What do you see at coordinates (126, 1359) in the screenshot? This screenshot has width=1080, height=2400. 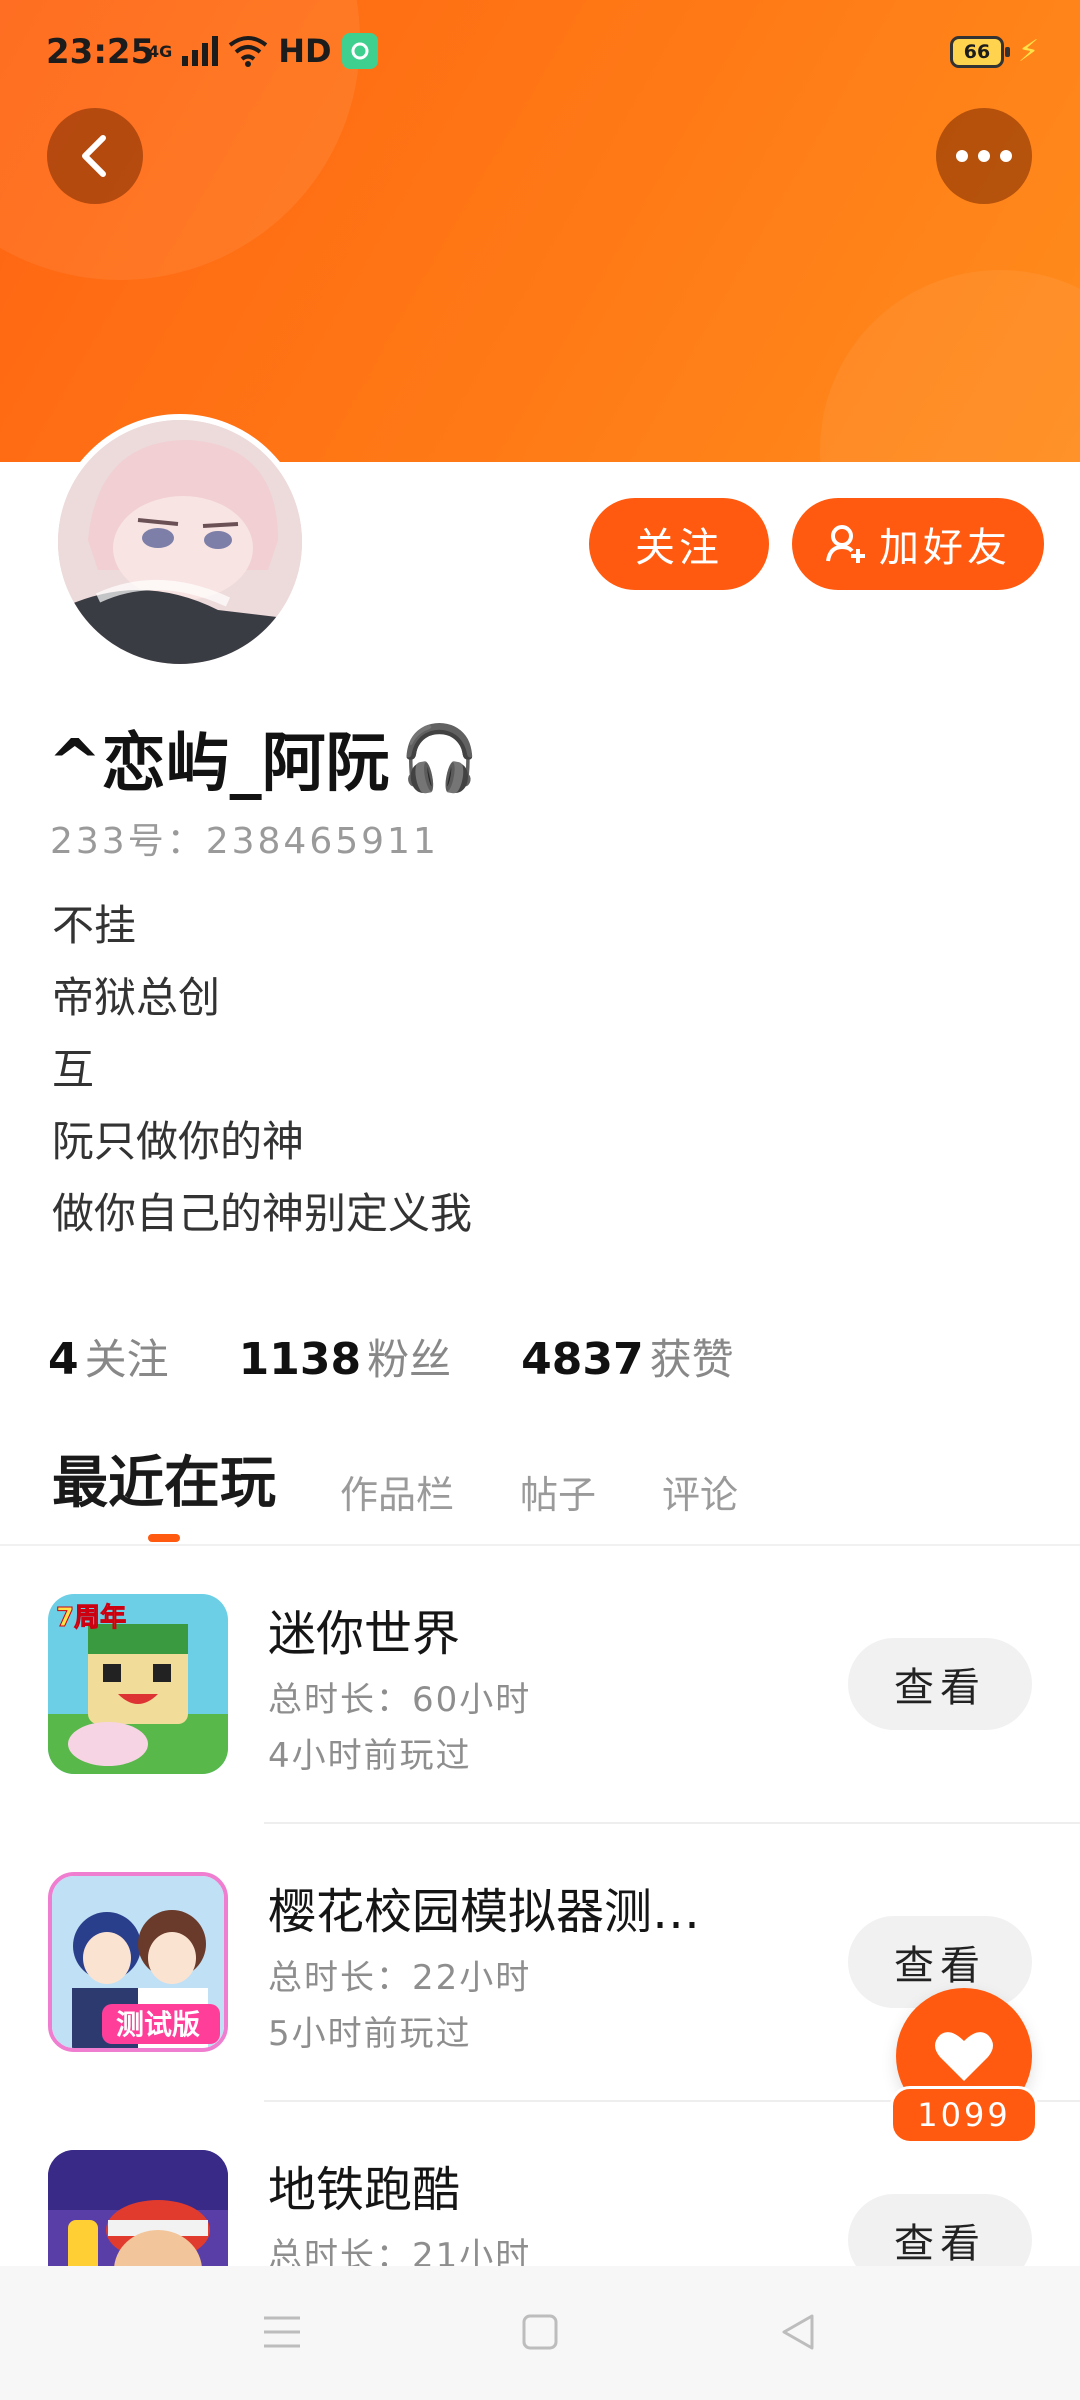 I see `stat-label: 关注` at bounding box center [126, 1359].